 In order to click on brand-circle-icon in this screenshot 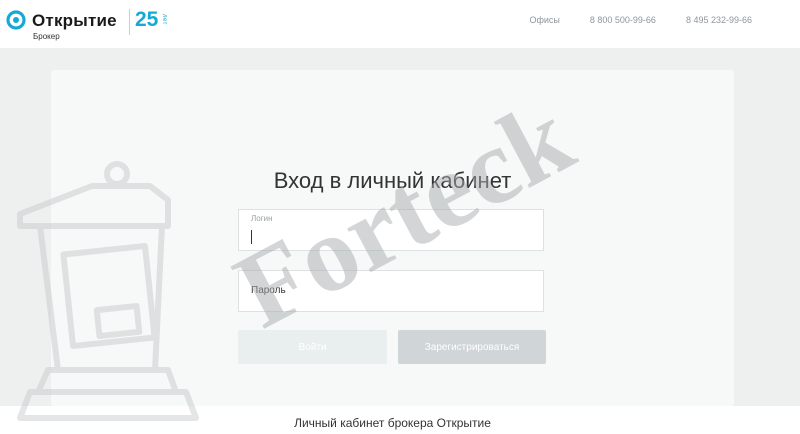, I will do `click(16, 20)`.